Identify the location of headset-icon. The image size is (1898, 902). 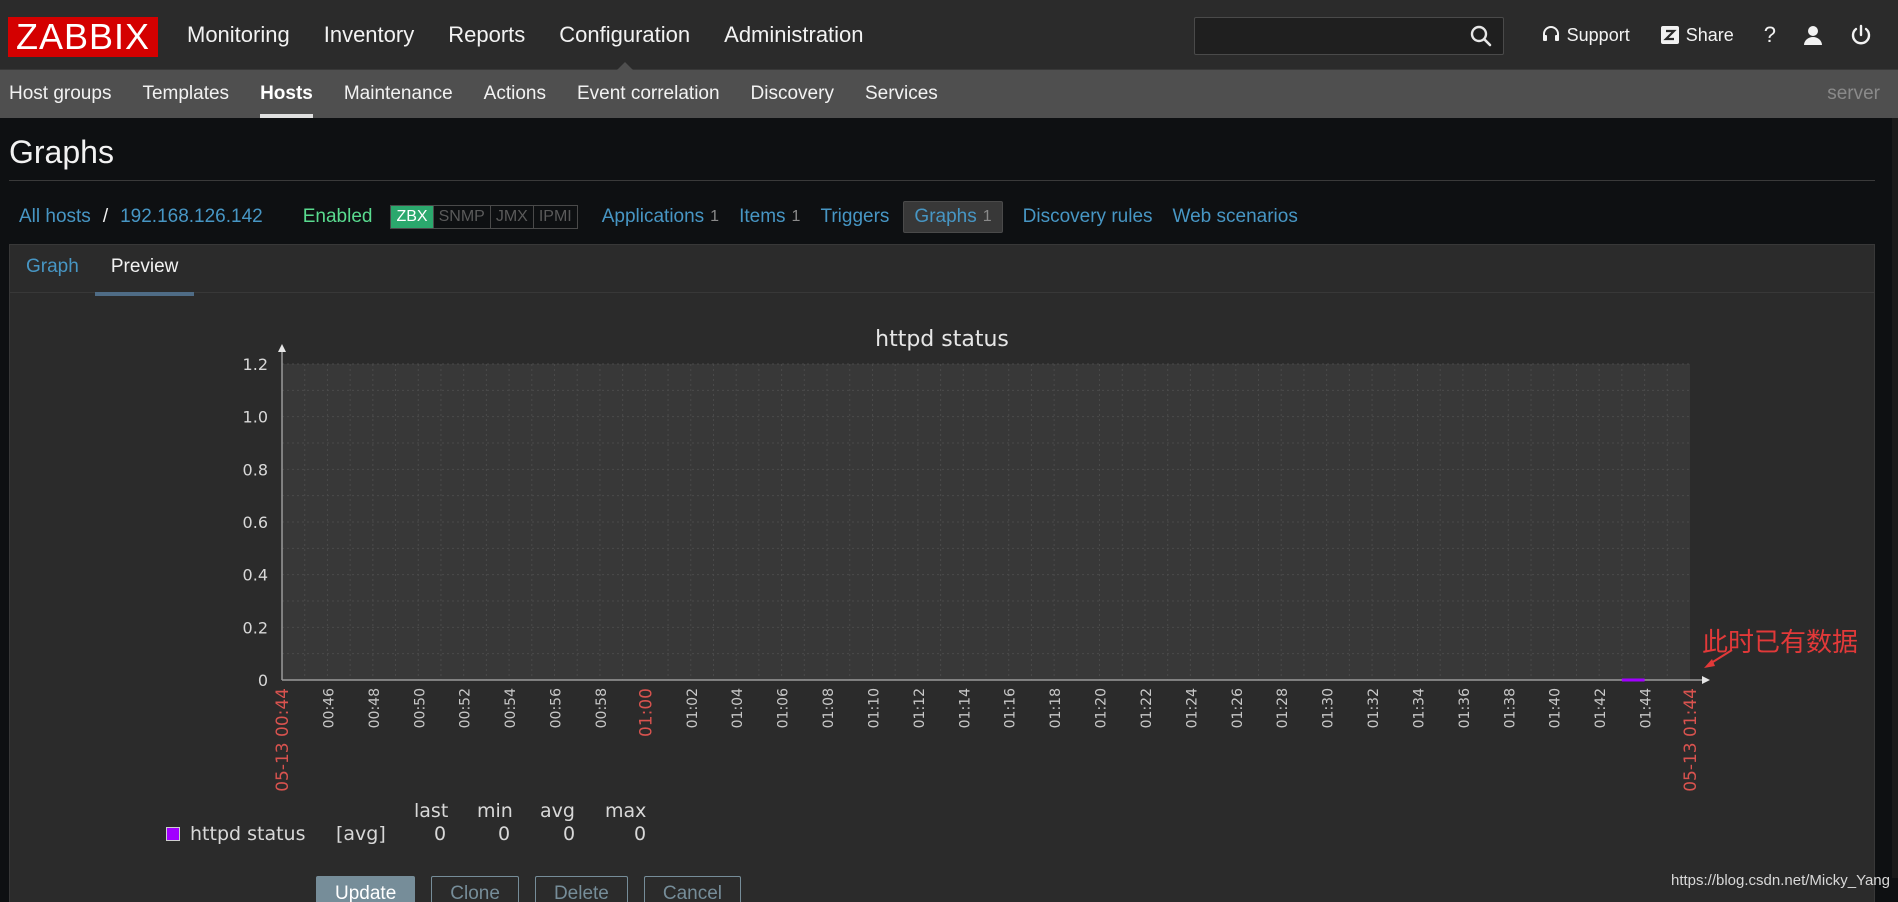
(1550, 33).